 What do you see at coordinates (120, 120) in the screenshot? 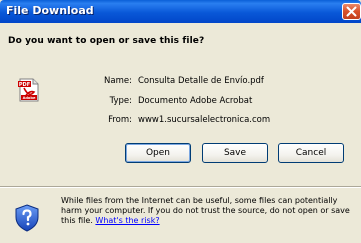
I see `from-label: From:` at bounding box center [120, 120].